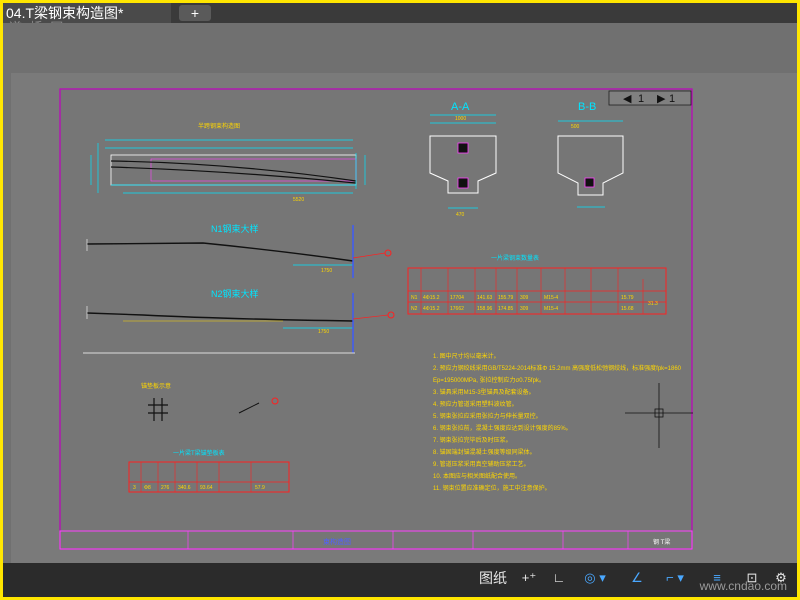 The width and height of the screenshot is (800, 600). What do you see at coordinates (457, 298) in the screenshot?
I see `table1-r1-c2: 17704` at bounding box center [457, 298].